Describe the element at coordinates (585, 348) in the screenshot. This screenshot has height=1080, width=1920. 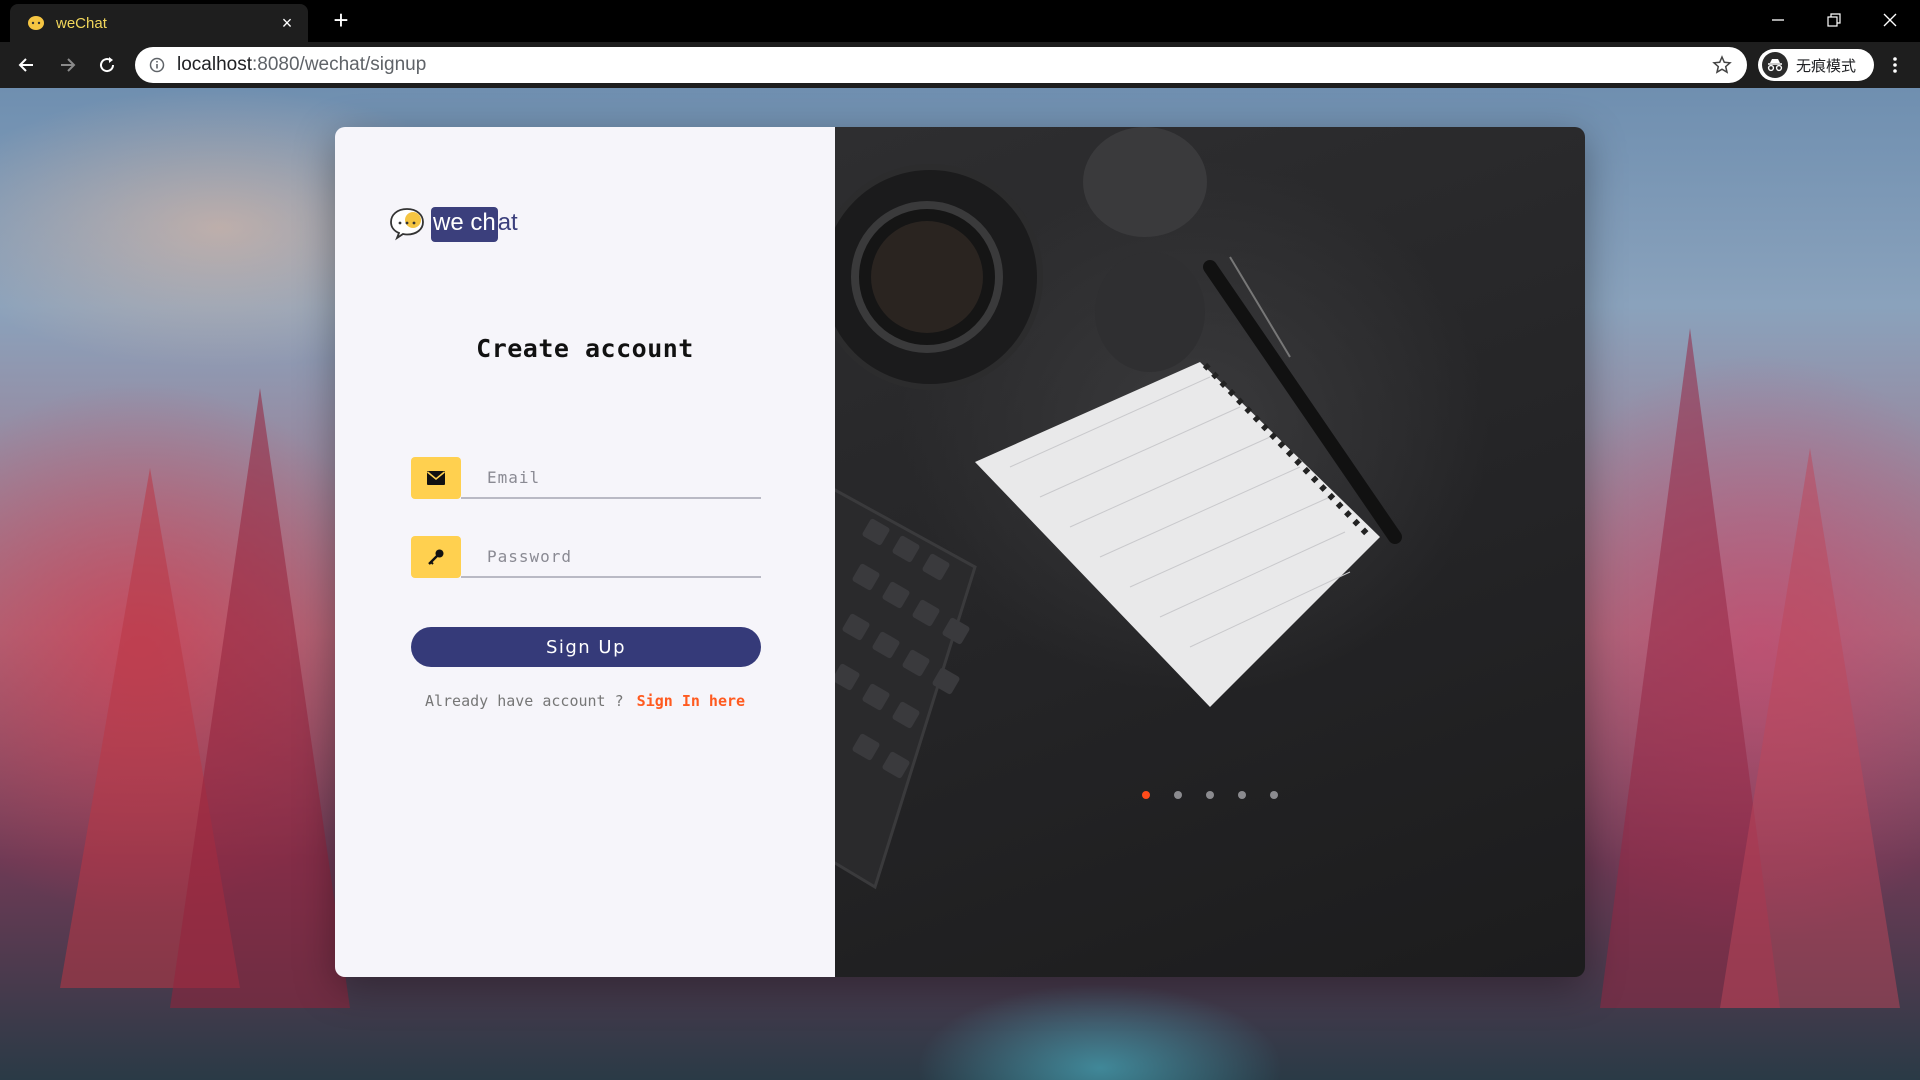
I see `page-title: Create account` at that location.